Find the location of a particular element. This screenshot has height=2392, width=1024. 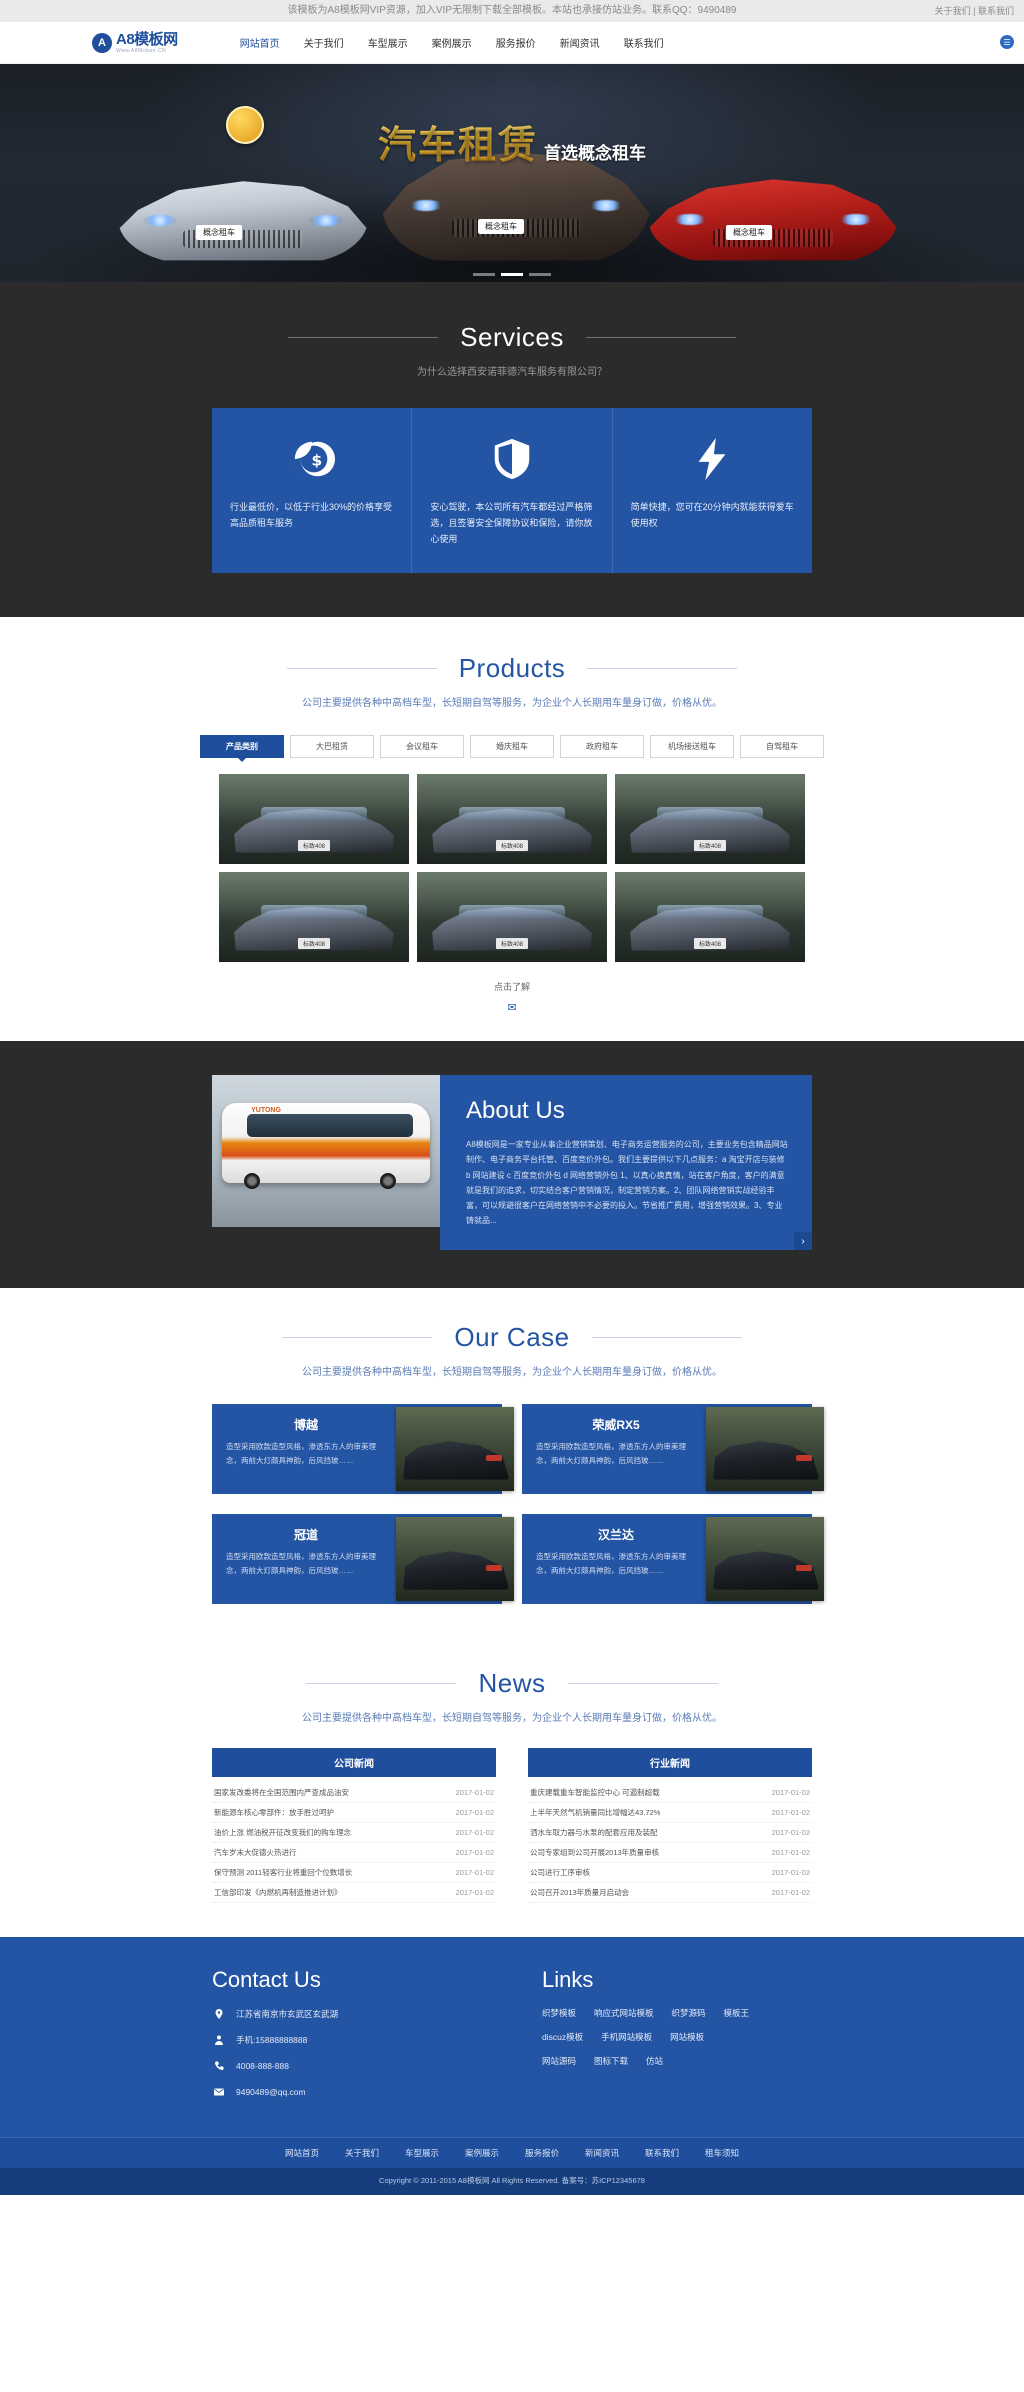

service-card-price-text: 行业最低价，以低于行业30%的价格享受高品质租车服务 is located at coordinates (311, 515).